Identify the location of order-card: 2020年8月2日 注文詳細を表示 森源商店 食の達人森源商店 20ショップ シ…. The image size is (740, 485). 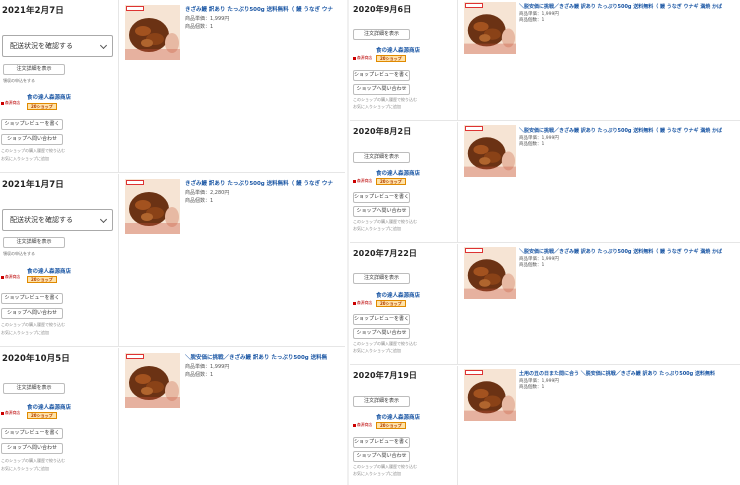
(545, 182).